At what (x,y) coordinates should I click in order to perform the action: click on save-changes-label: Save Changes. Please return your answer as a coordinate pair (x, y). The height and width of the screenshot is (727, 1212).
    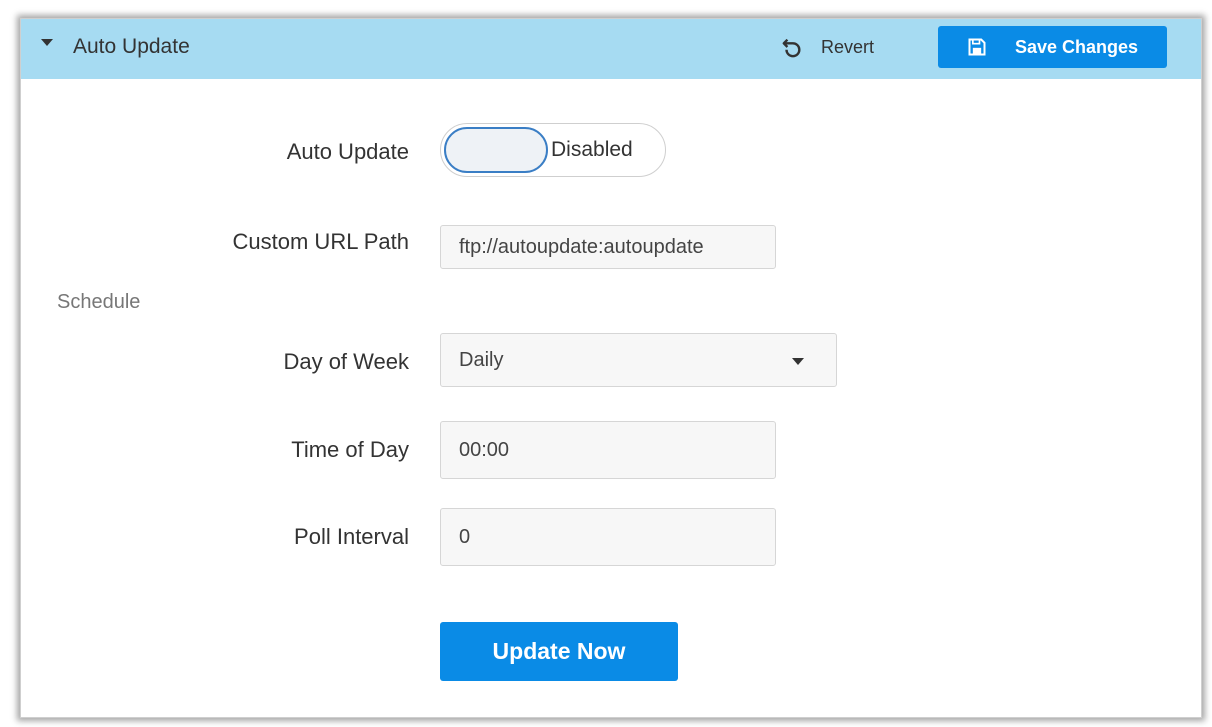
    Looking at the image, I should click on (1076, 46).